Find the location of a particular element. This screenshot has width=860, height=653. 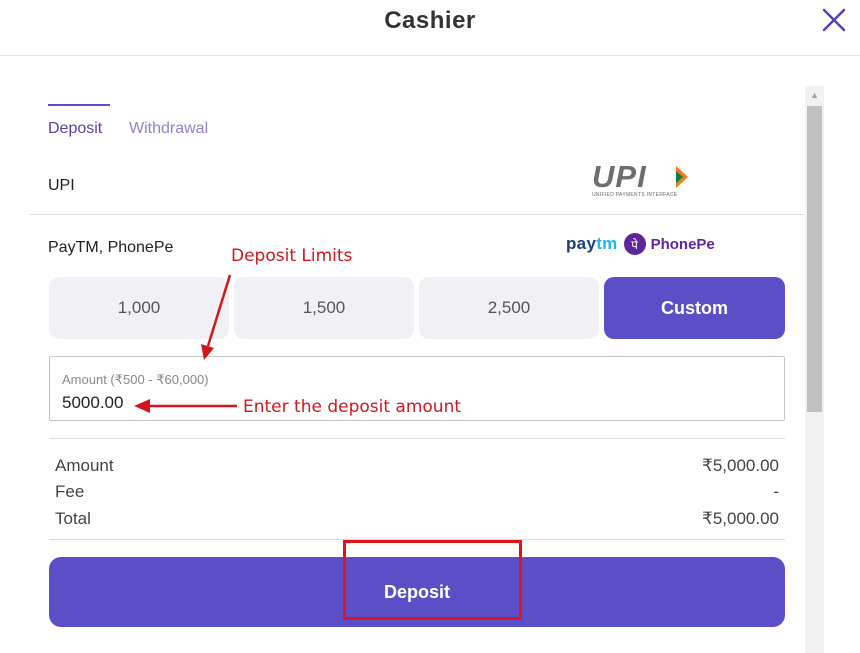

tab-withdrawal: Withdrawal is located at coordinates (168, 129).